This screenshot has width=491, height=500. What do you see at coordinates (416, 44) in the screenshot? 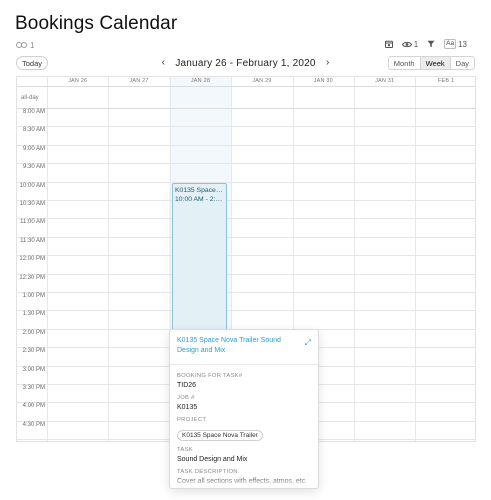
I see `visibility-count: 1` at bounding box center [416, 44].